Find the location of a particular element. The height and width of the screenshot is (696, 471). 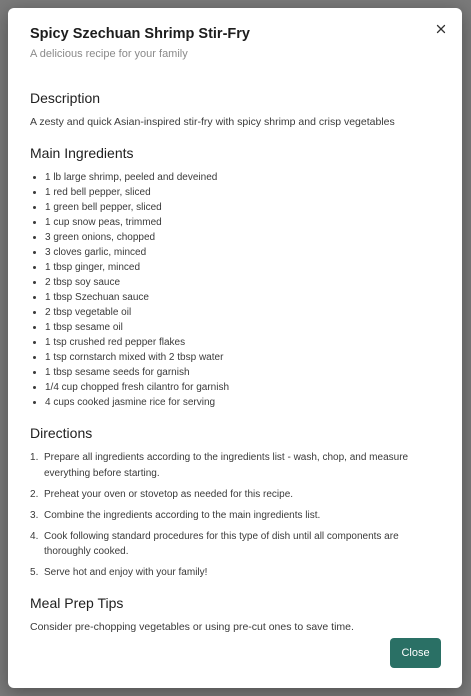

close-button: Close is located at coordinates (415, 653).